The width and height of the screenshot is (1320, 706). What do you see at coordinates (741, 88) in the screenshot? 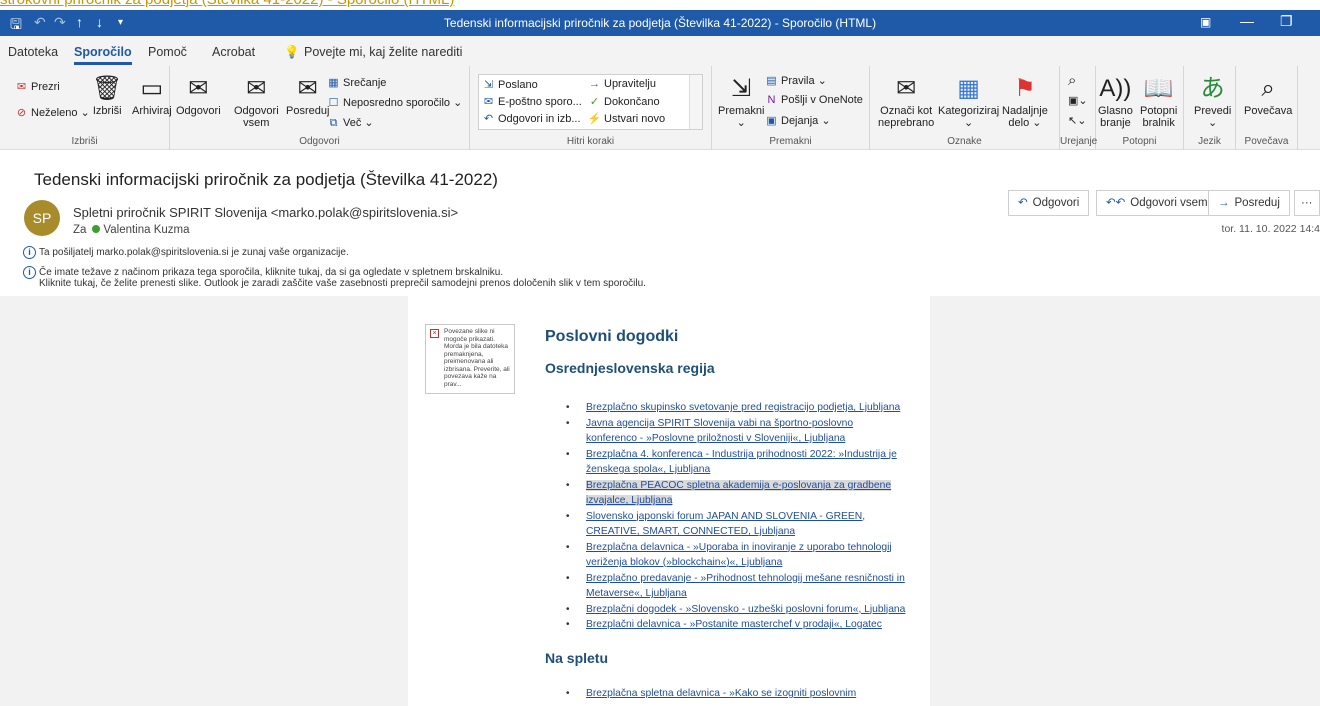
I see `move-icon: ⇲` at bounding box center [741, 88].